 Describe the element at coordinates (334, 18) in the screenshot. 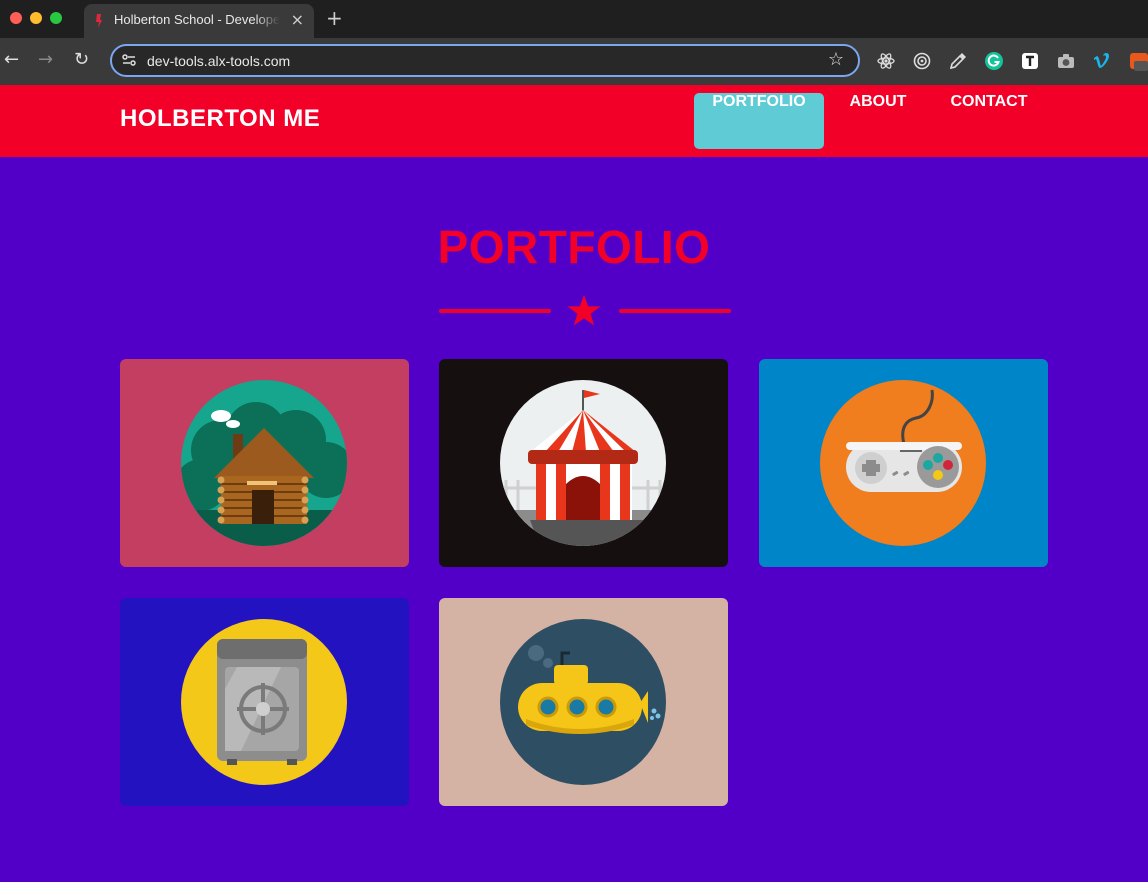

I see `new-tab-icon: +` at that location.